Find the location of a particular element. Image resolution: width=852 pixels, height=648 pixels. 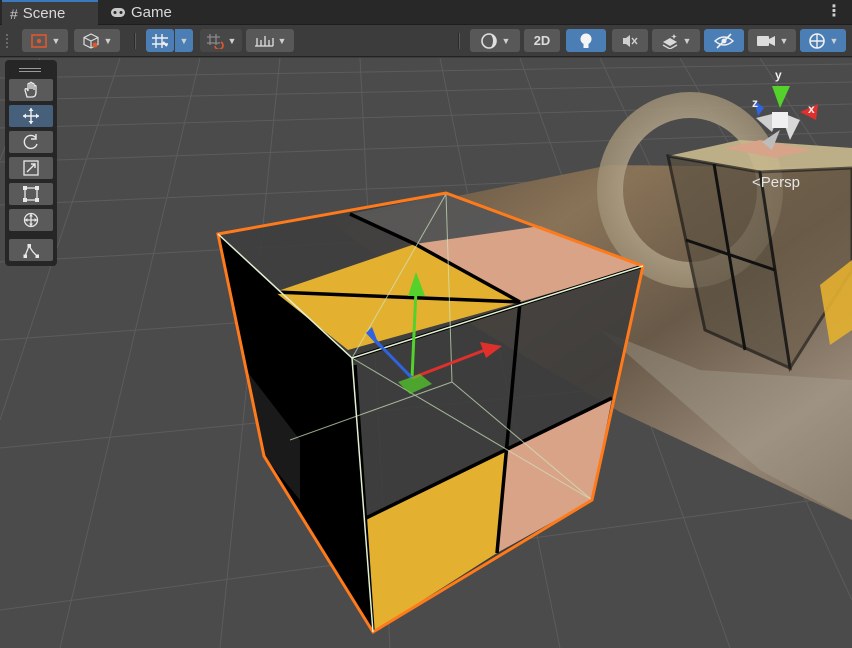

lighting-toggle-button is located at coordinates (586, 40).